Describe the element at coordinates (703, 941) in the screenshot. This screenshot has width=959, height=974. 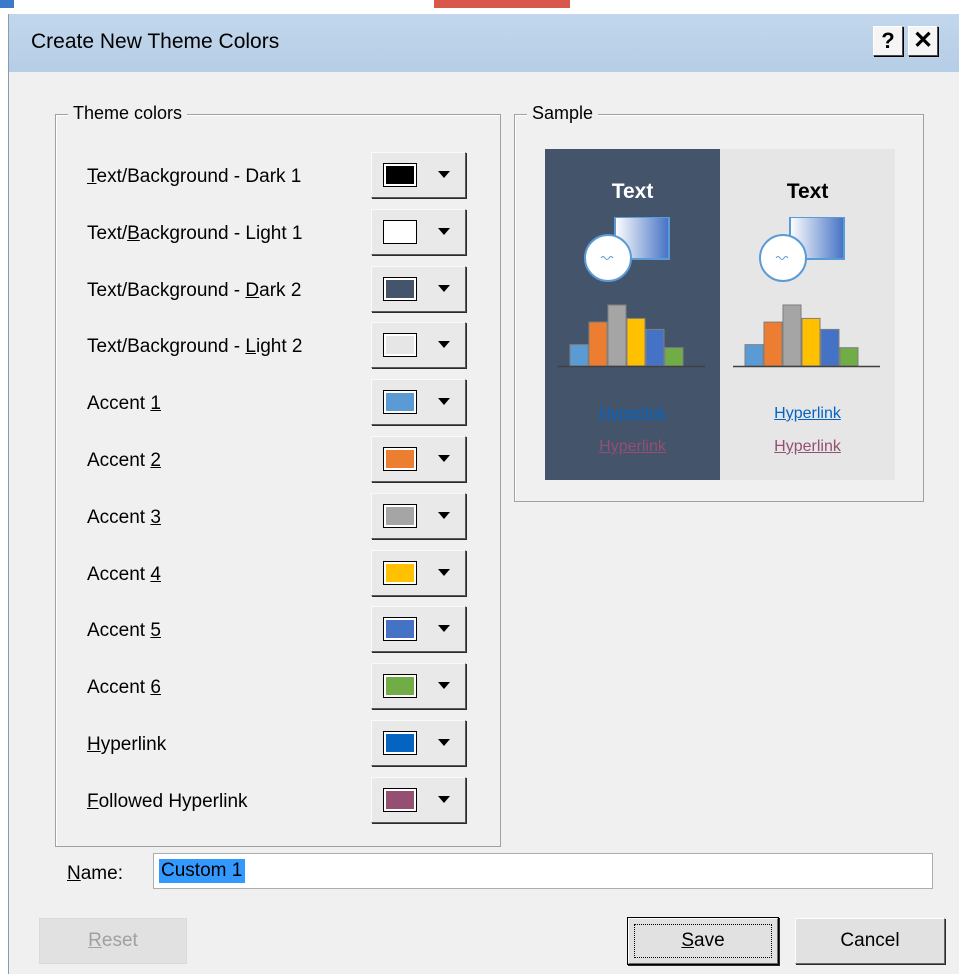
I see `save-button: Save` at that location.